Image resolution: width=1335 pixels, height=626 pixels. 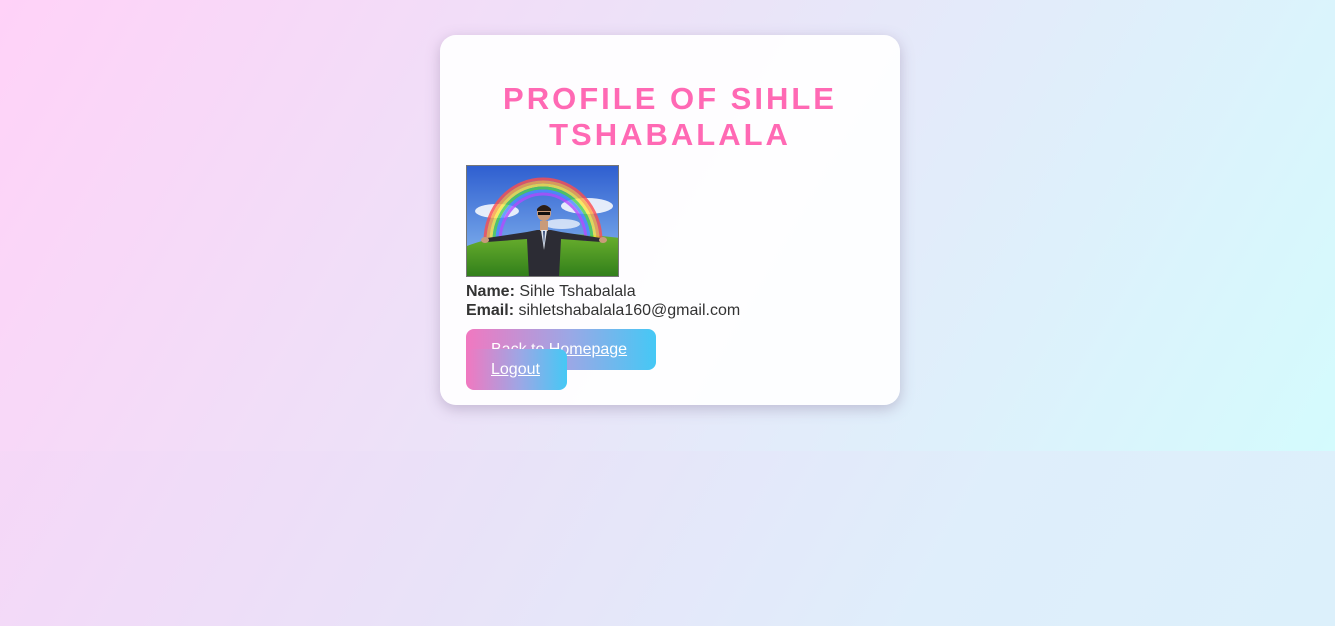 What do you see at coordinates (490, 291) in the screenshot?
I see `name-label: Name:` at bounding box center [490, 291].